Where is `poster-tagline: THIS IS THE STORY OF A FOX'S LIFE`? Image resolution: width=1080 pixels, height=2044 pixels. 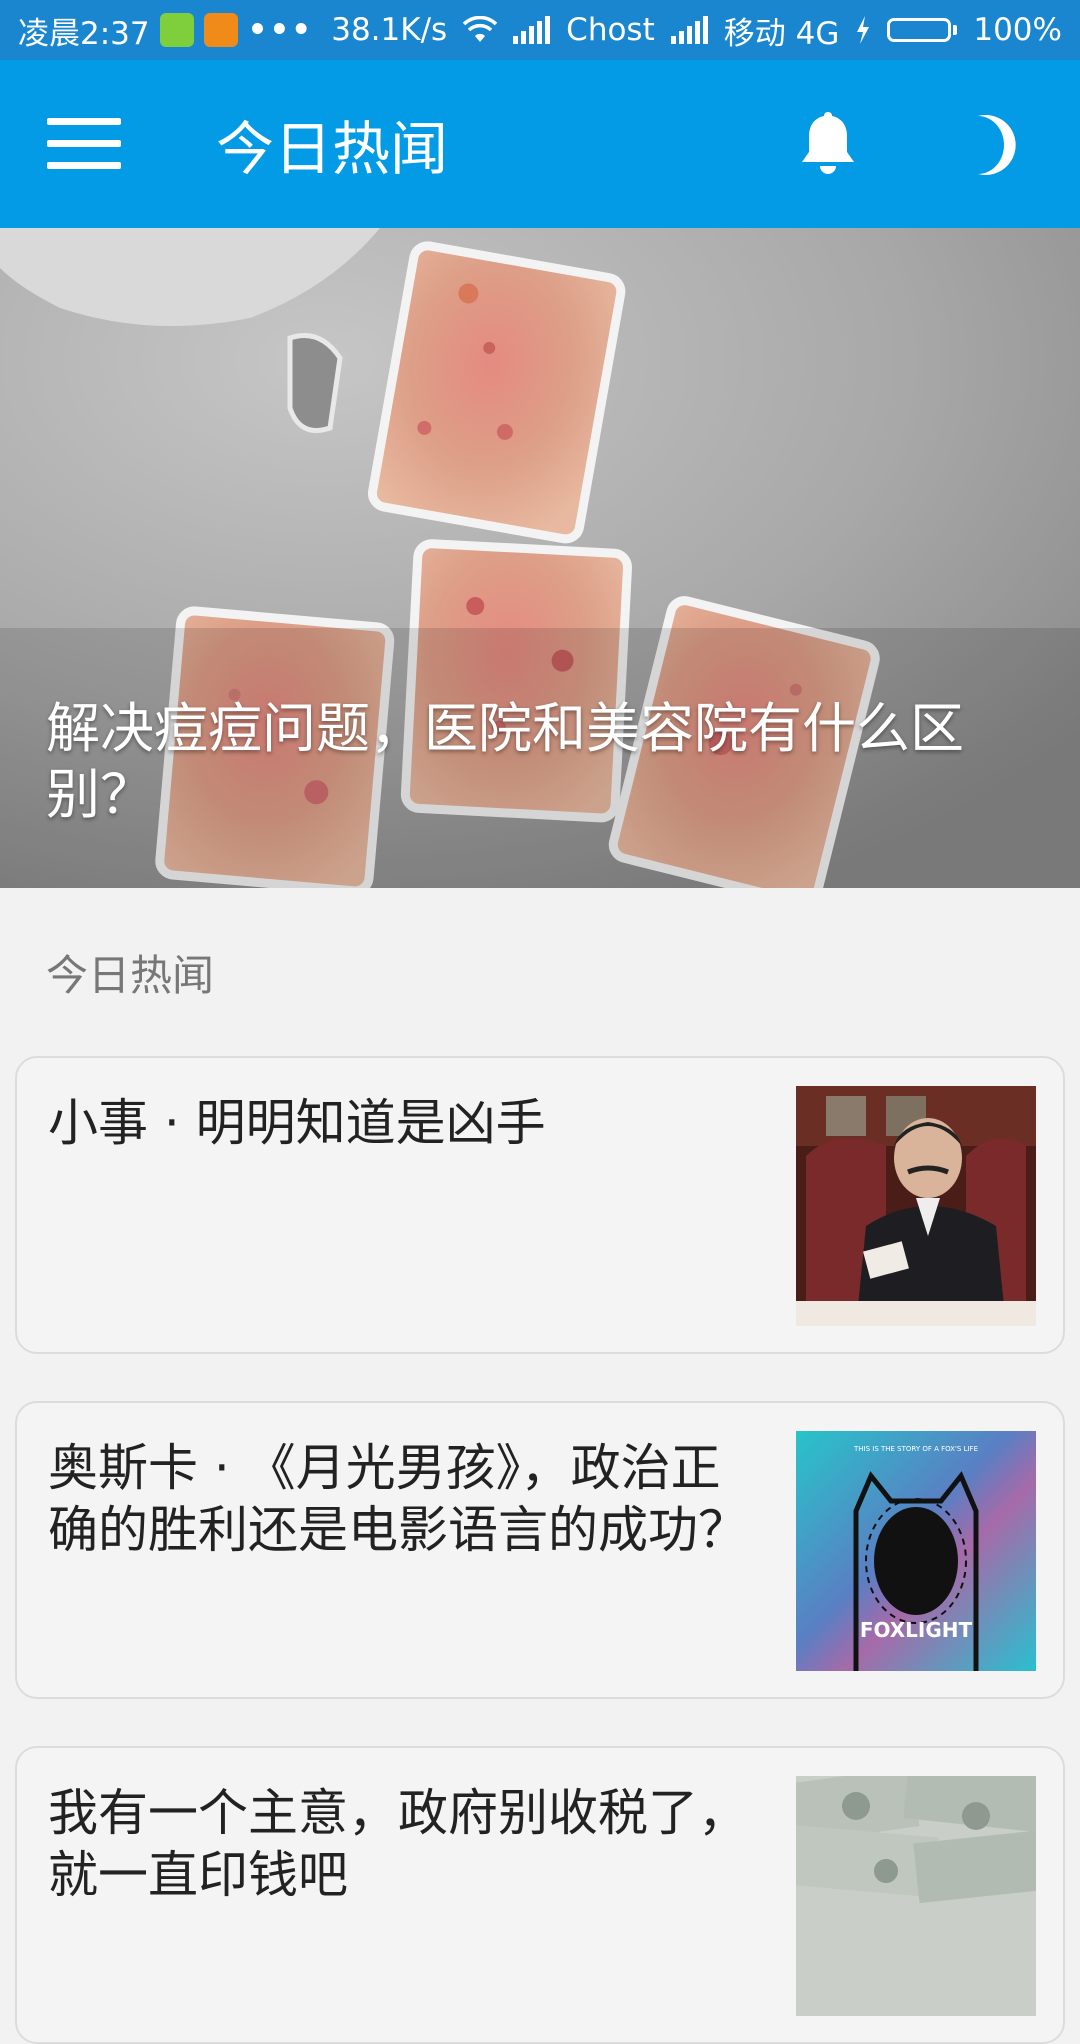 poster-tagline: THIS IS THE STORY OF A FOX'S LIFE is located at coordinates (915, 1449).